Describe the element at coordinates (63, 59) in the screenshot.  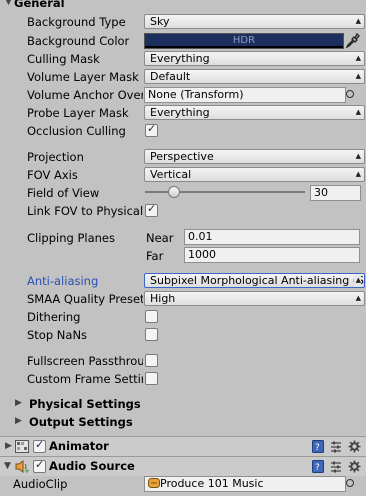
I see `culling-mask-label: Culling Mask` at that location.